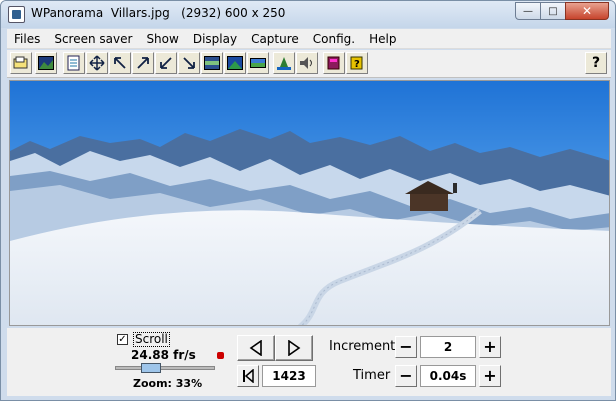 Image resolution: width=616 pixels, height=401 pixels. Describe the element at coordinates (490, 347) in the screenshot. I see `increment-plus-button: +` at that location.